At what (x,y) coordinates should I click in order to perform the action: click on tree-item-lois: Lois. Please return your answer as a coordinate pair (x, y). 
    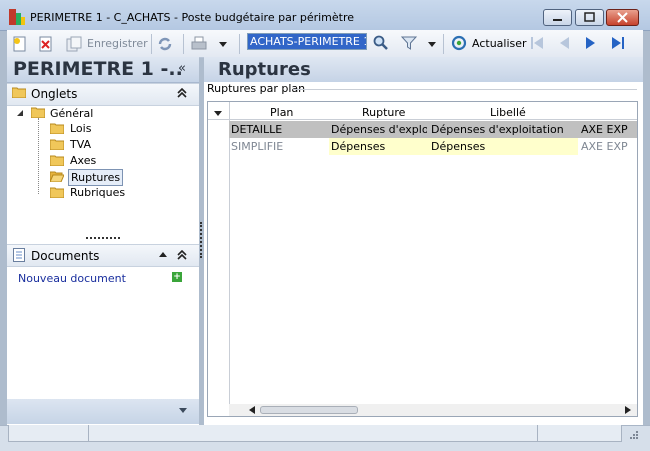
    Looking at the image, I should click on (80, 128).